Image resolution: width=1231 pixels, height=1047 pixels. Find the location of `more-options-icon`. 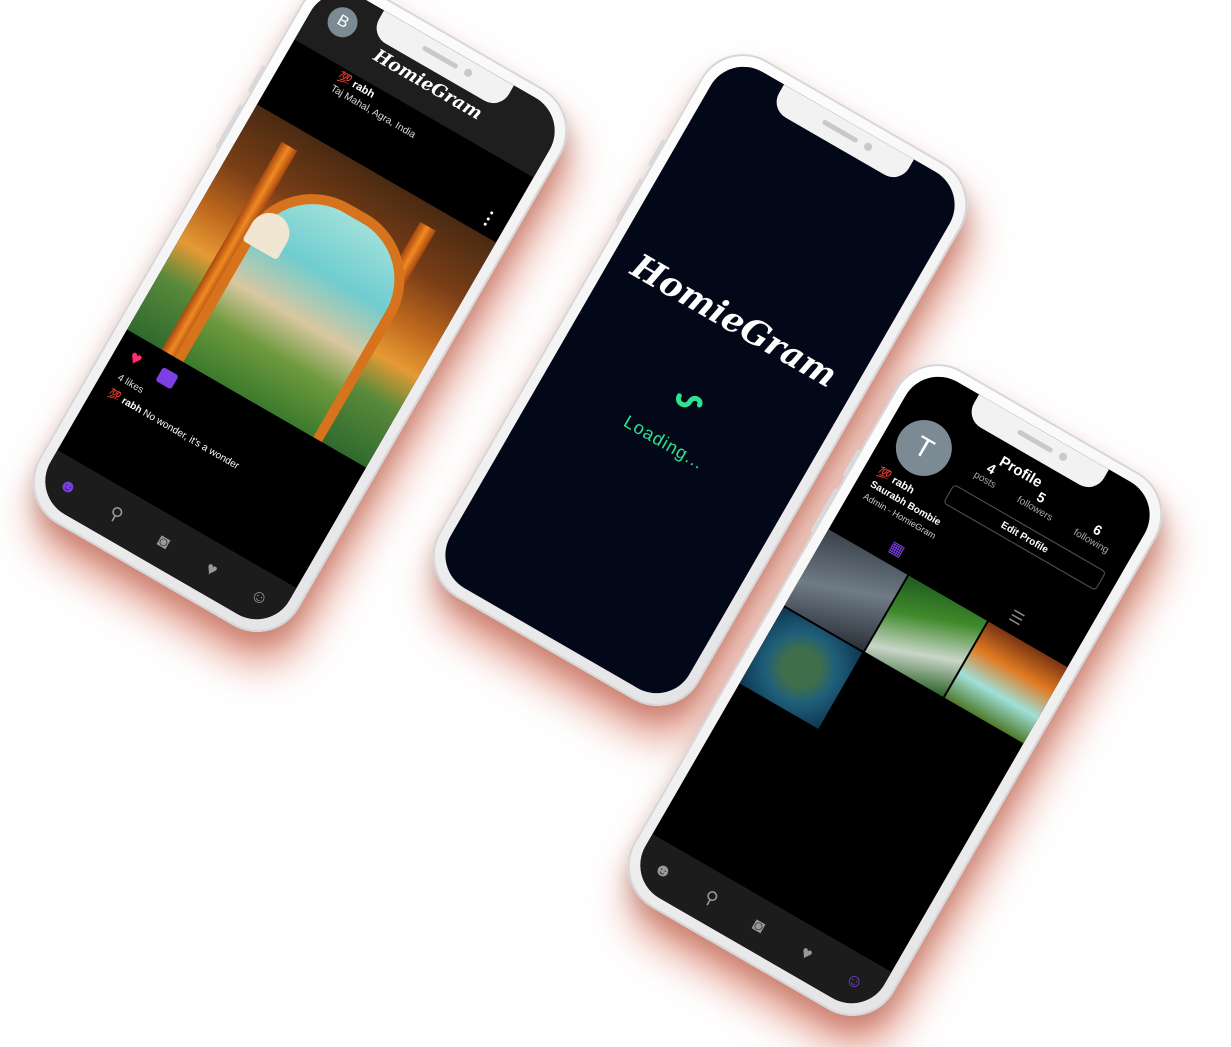

more-options-icon is located at coordinates (488, 218).